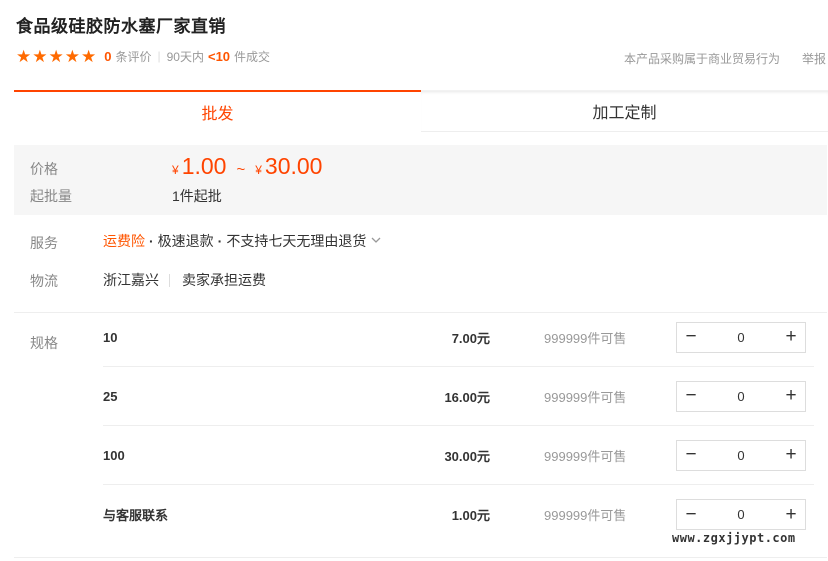 Image resolution: width=828 pixels, height=561 pixels. I want to click on table-row: 25 16.00元 999999件可售 − 0 +, so click(458, 396).